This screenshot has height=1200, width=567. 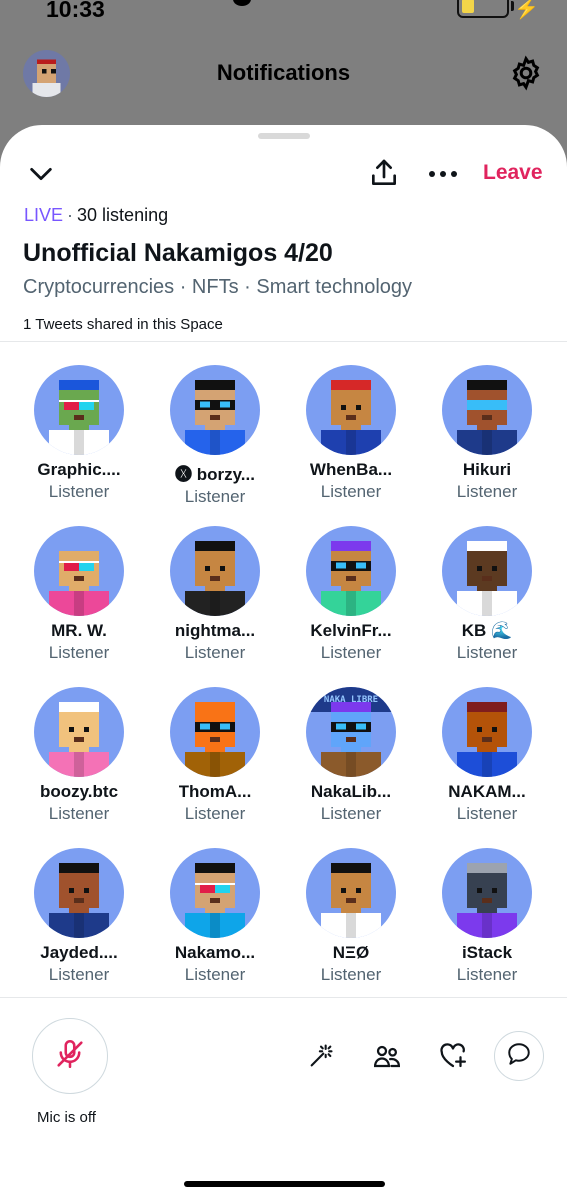 I want to click on gear-icon, so click(x=526, y=73).